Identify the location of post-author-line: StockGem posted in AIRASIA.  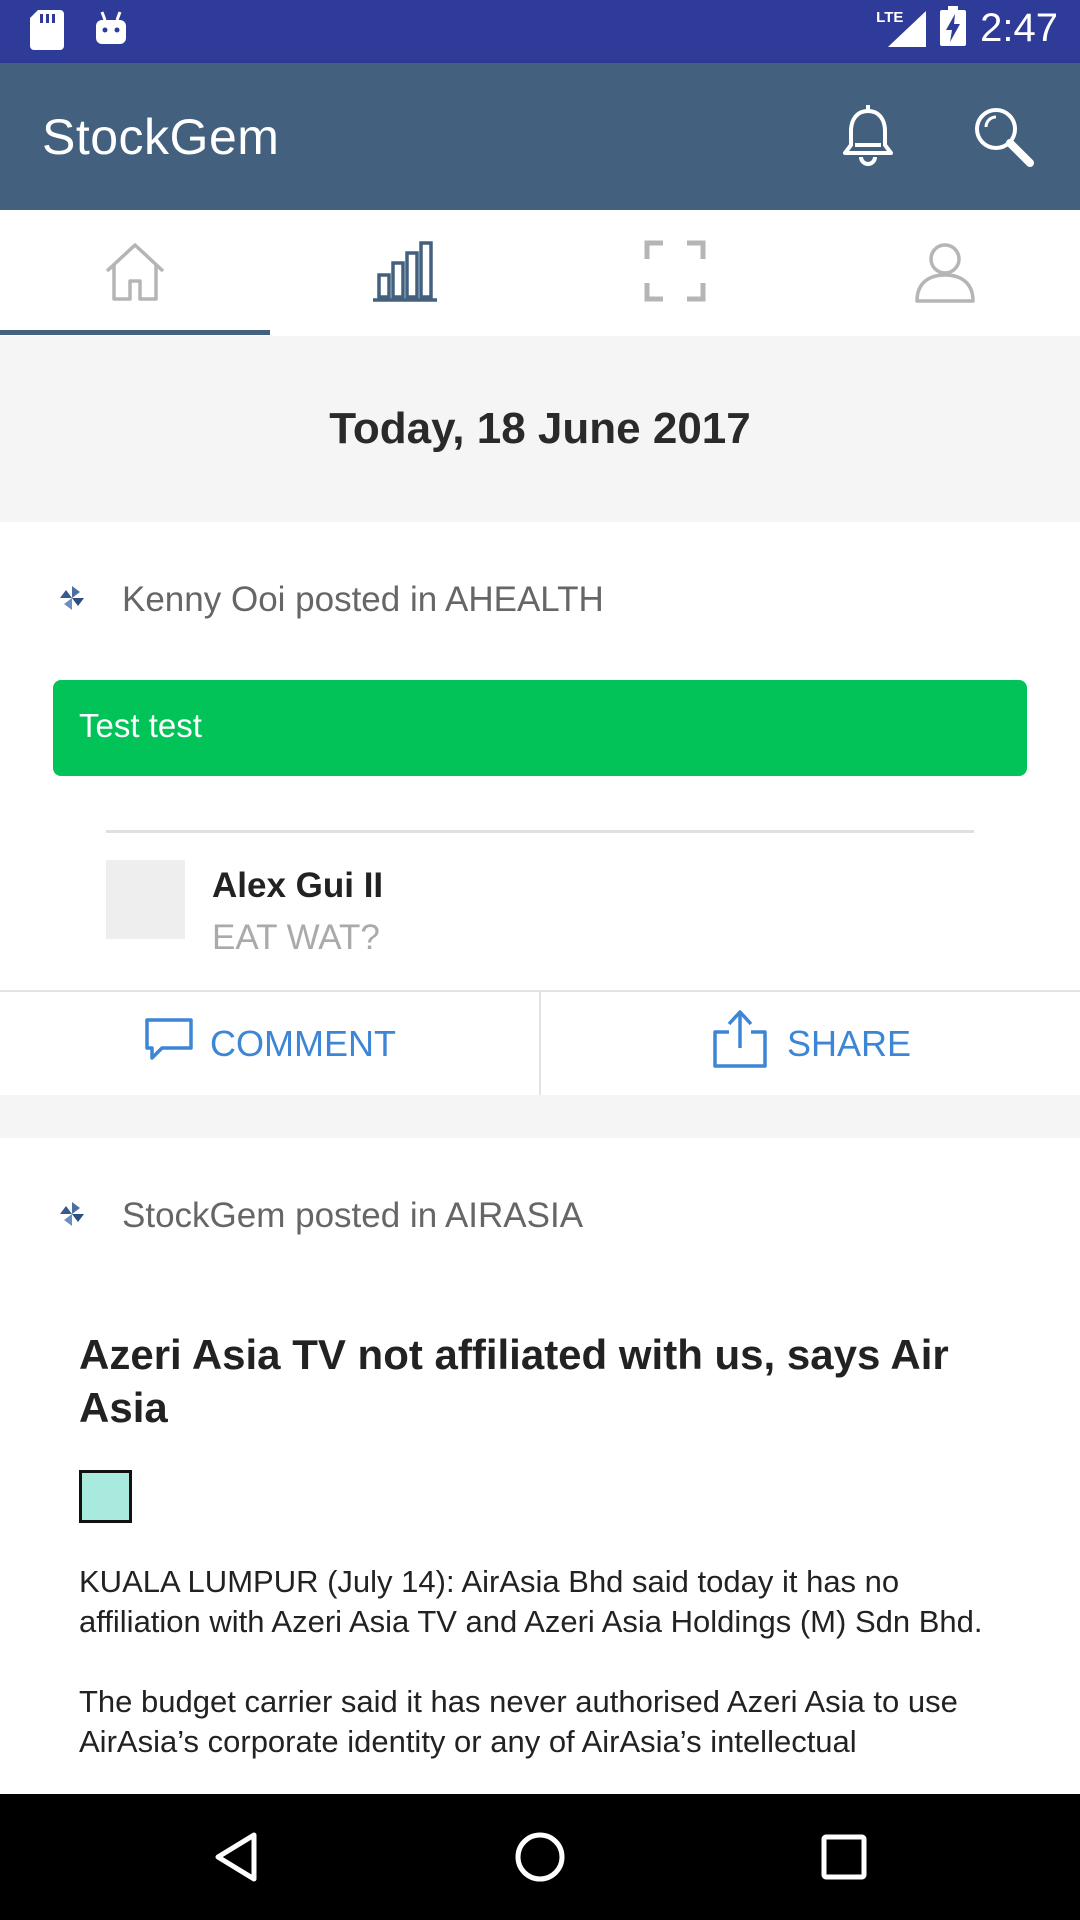
(353, 1215).